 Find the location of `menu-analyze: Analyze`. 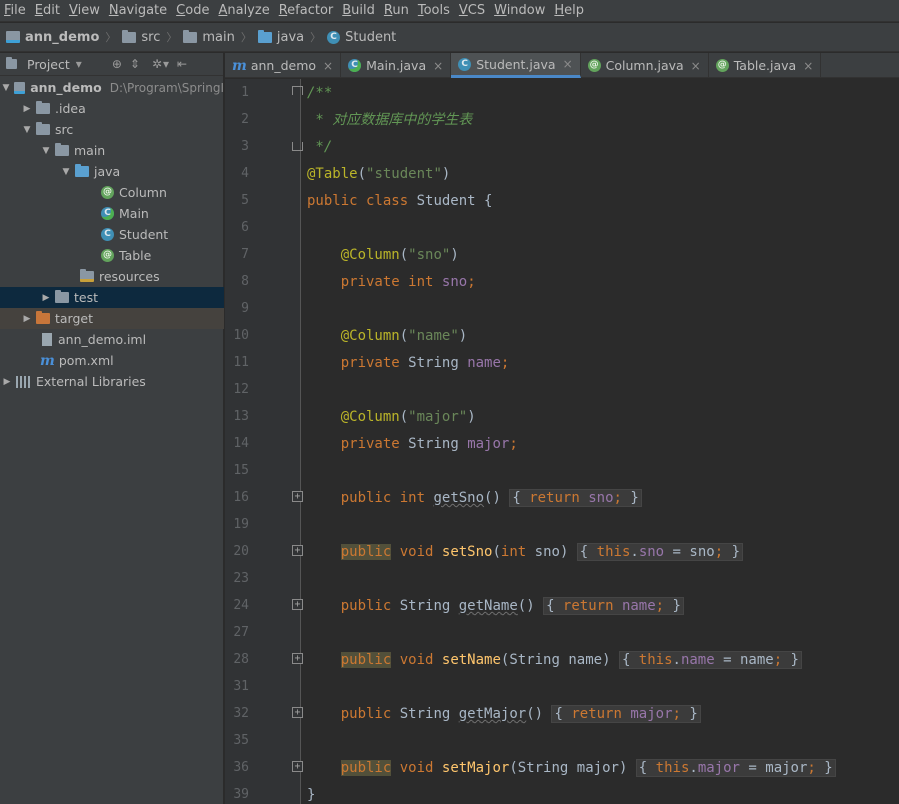

menu-analyze: Analyze is located at coordinates (243, 10).